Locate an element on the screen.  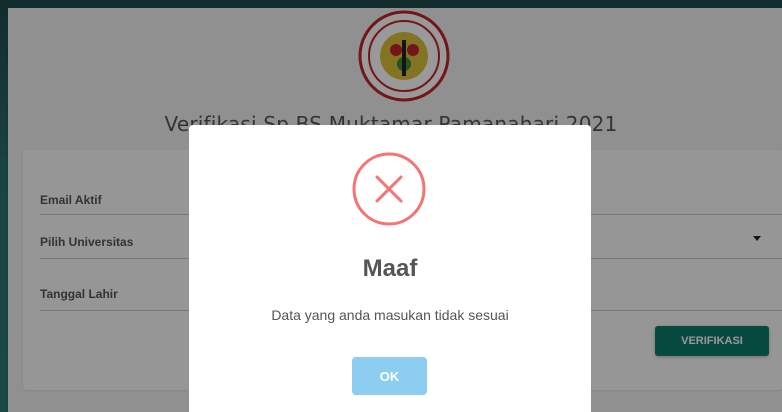
ok-button: OK is located at coordinates (389, 376).